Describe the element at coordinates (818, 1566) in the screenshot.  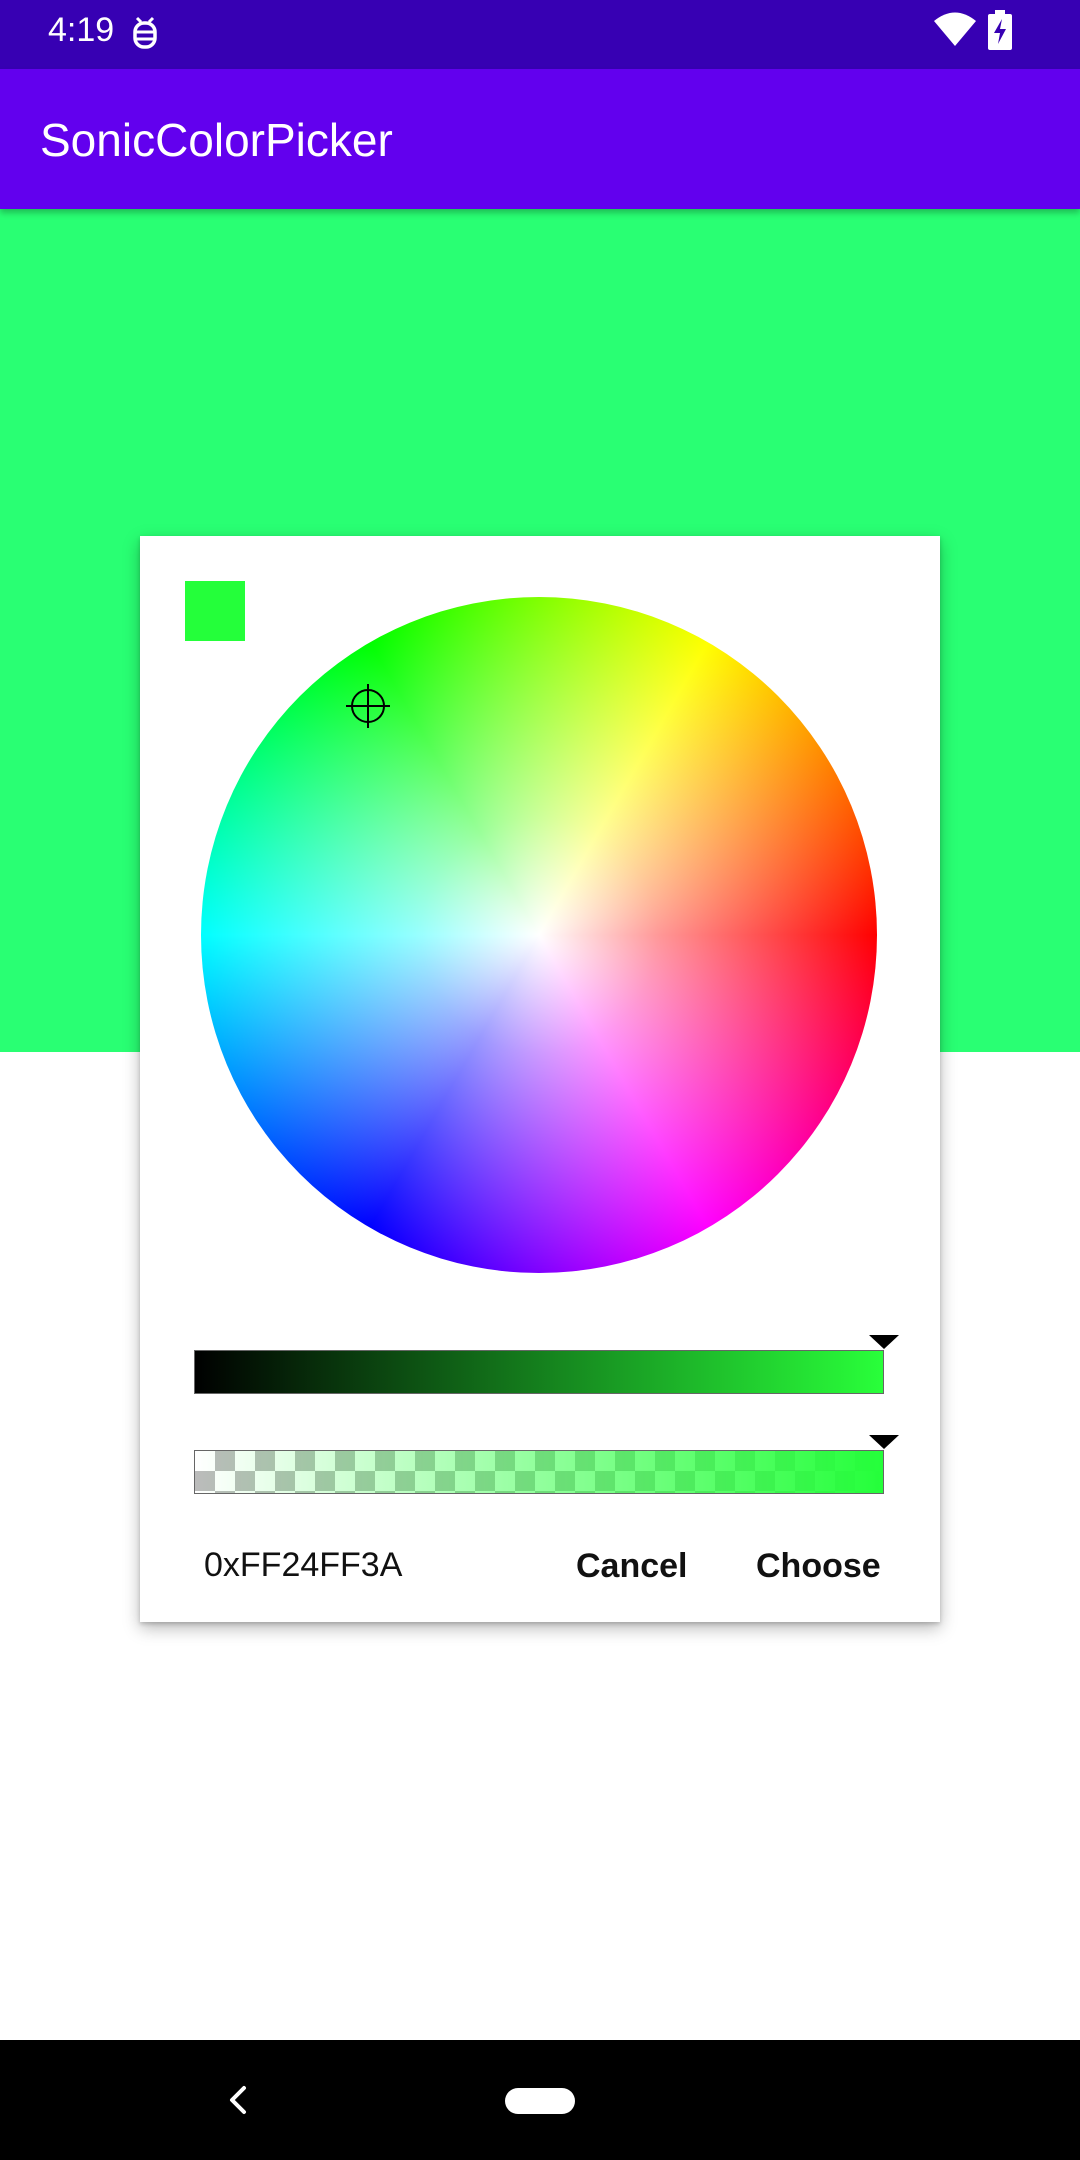
I see `choose-button: Choose` at that location.